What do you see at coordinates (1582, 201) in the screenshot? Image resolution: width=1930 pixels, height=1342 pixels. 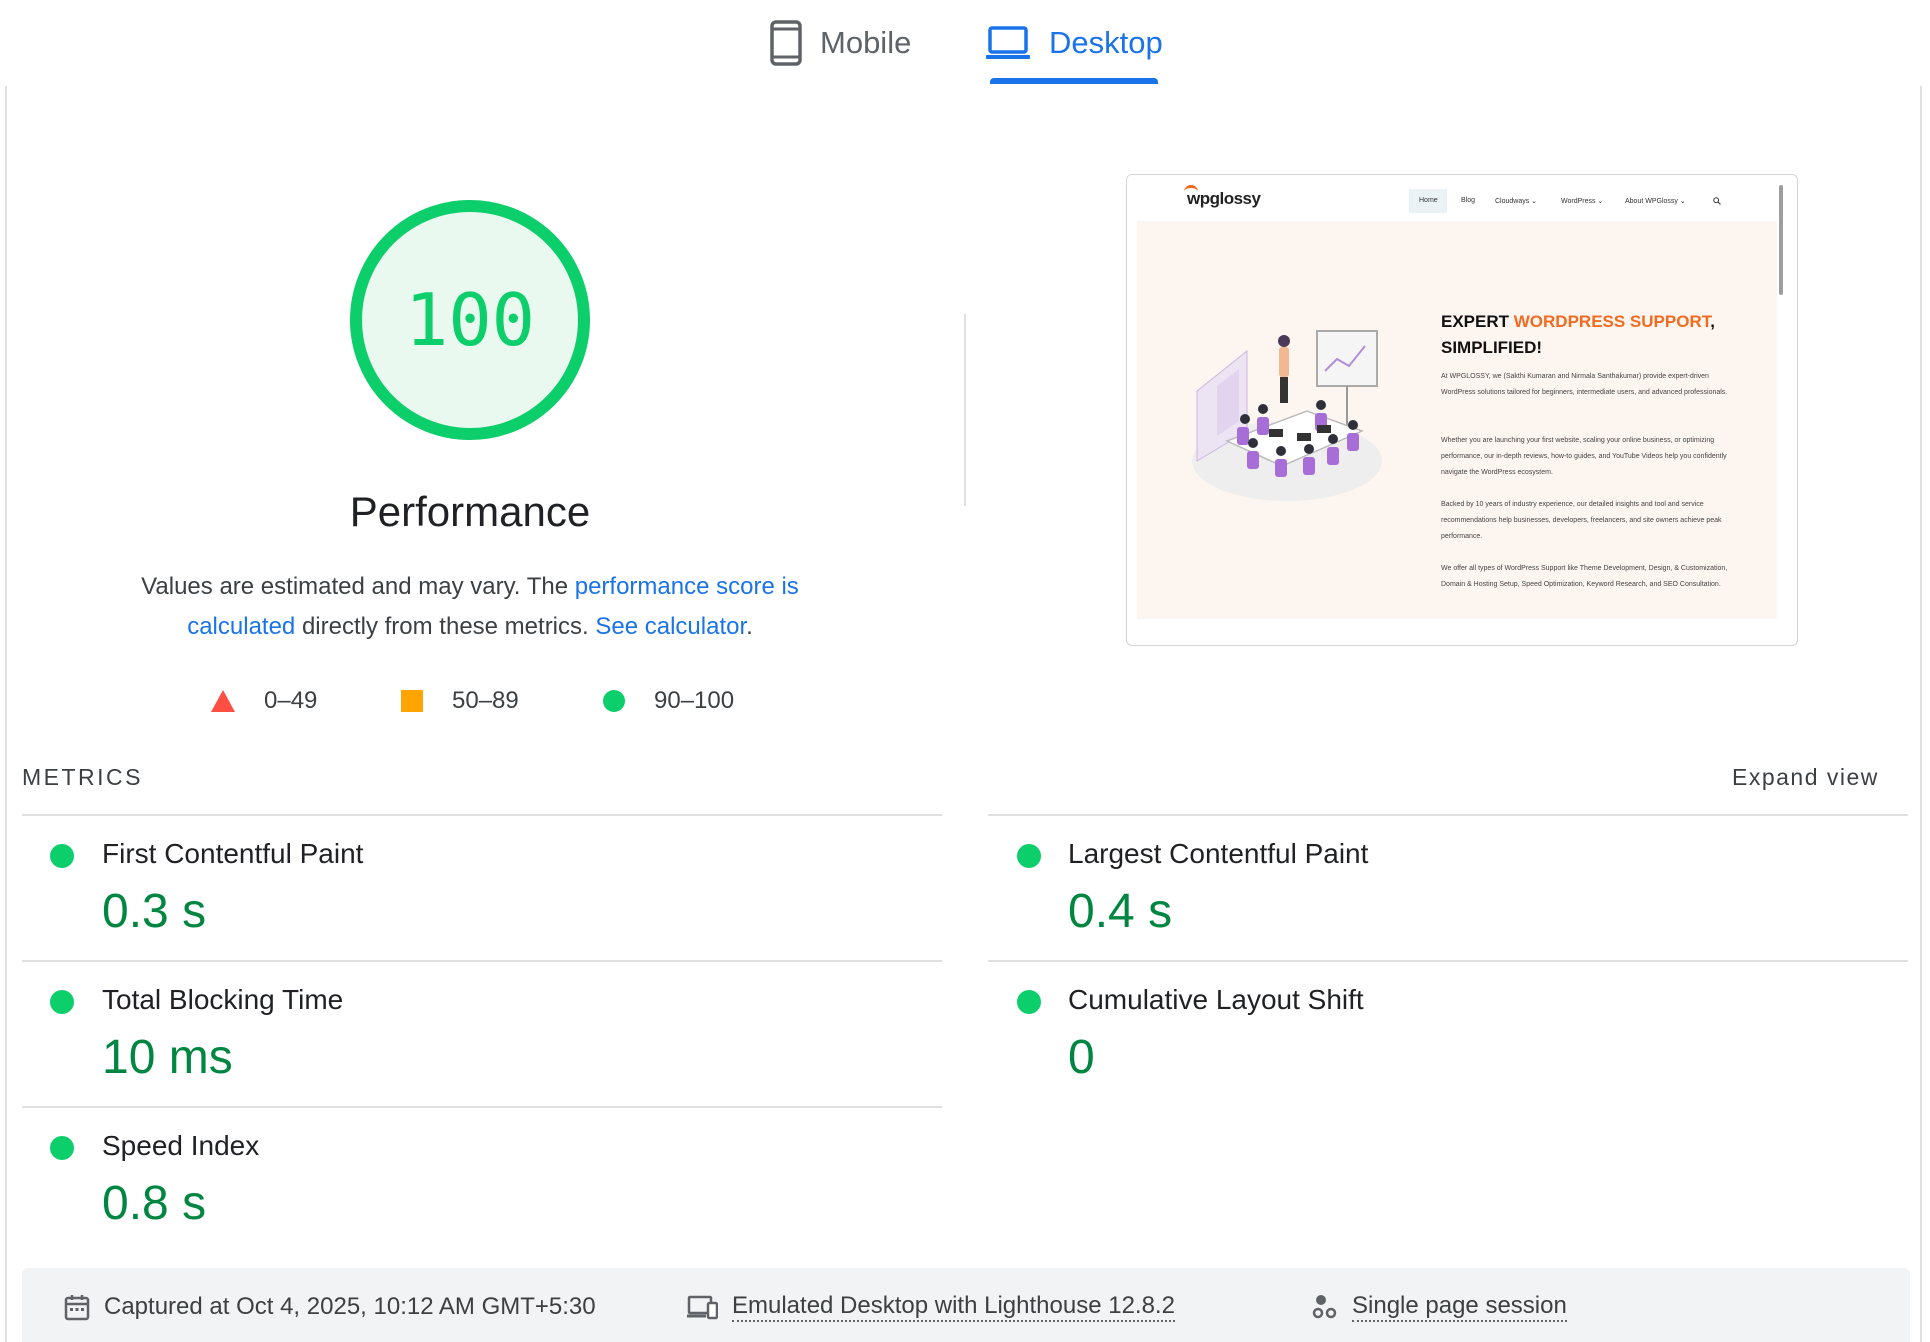 I see `thumb-nav-item: WordPress ⌄` at bounding box center [1582, 201].